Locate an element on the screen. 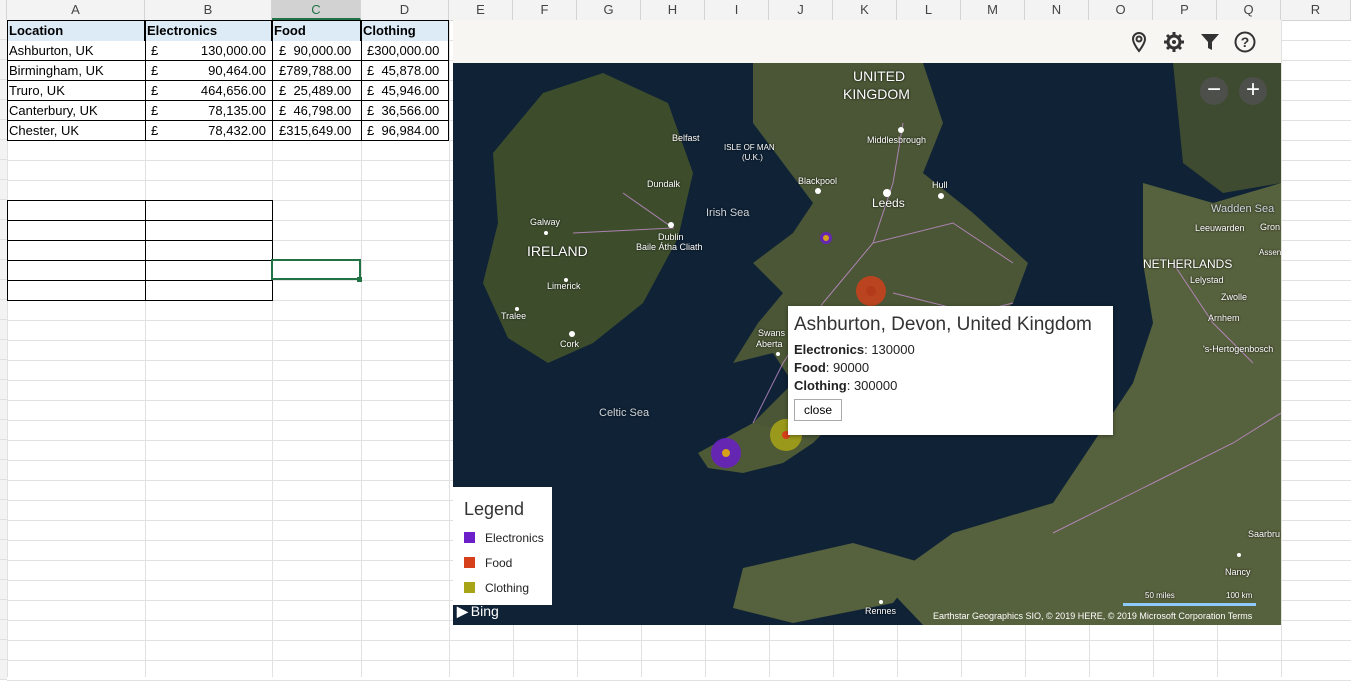  fill-handle is located at coordinates (359, 279).